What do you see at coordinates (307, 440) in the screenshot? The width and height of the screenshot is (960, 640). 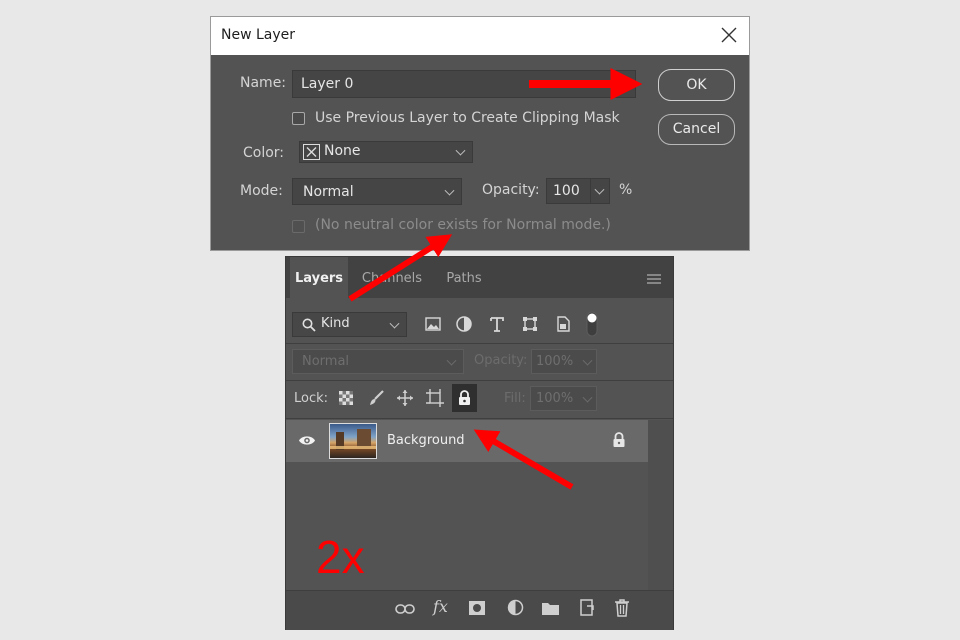 I see `eye-icon` at bounding box center [307, 440].